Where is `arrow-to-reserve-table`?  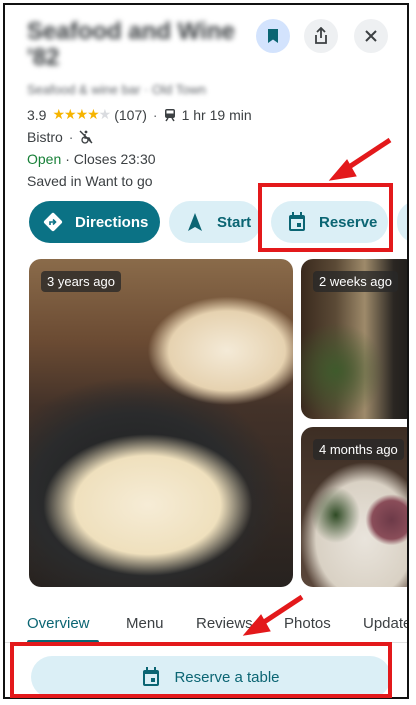
arrow-to-reserve-table is located at coordinates (273, 615).